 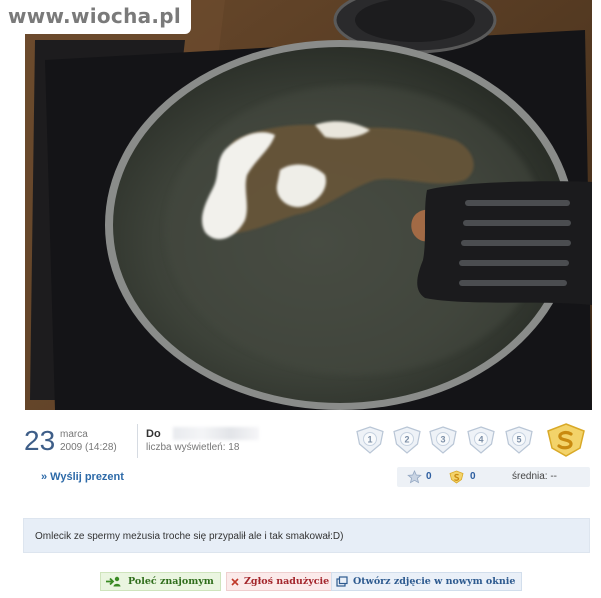 What do you see at coordinates (88, 447) in the screenshot?
I see `date-time: 2009 (14:28)` at bounding box center [88, 447].